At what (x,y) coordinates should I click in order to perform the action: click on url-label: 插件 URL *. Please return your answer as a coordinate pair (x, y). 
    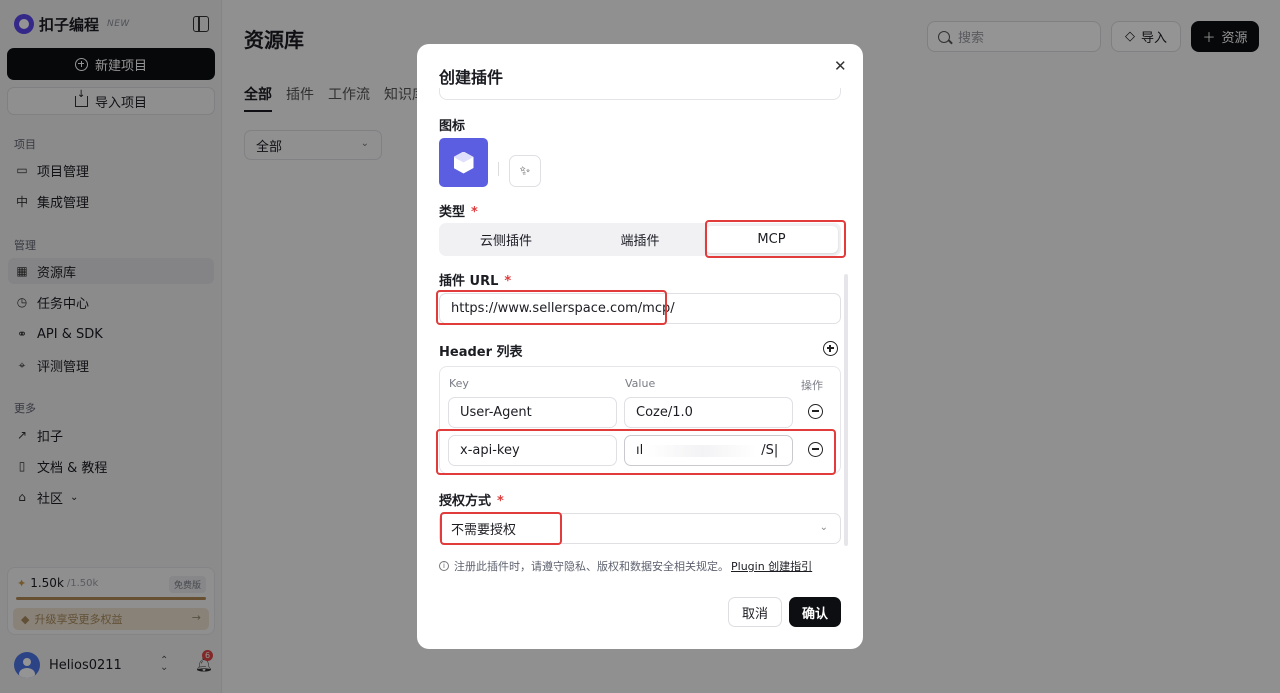
    Looking at the image, I should click on (475, 279).